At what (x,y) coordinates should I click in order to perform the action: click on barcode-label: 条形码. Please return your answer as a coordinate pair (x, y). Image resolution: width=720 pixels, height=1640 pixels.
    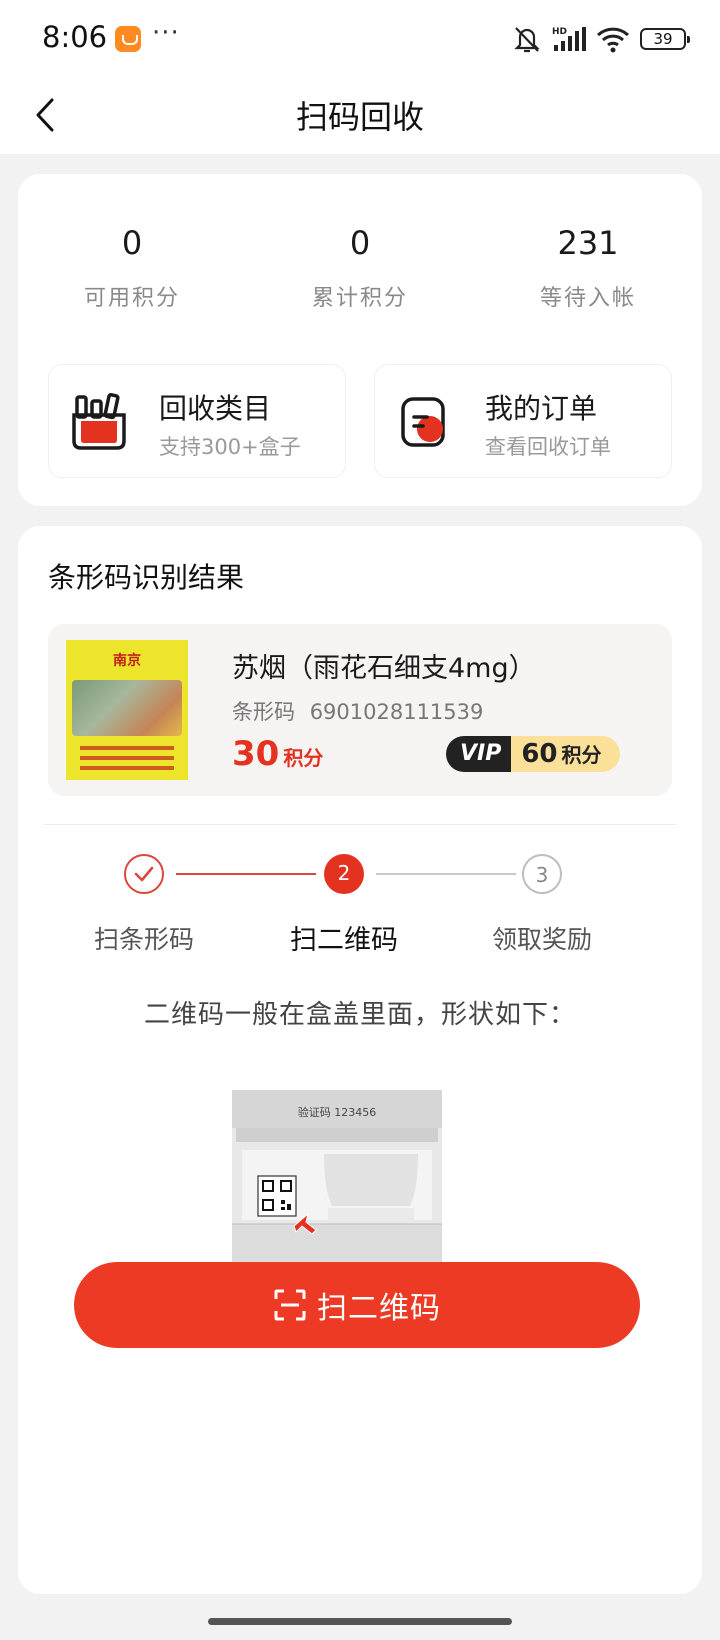
    Looking at the image, I should click on (263, 712).